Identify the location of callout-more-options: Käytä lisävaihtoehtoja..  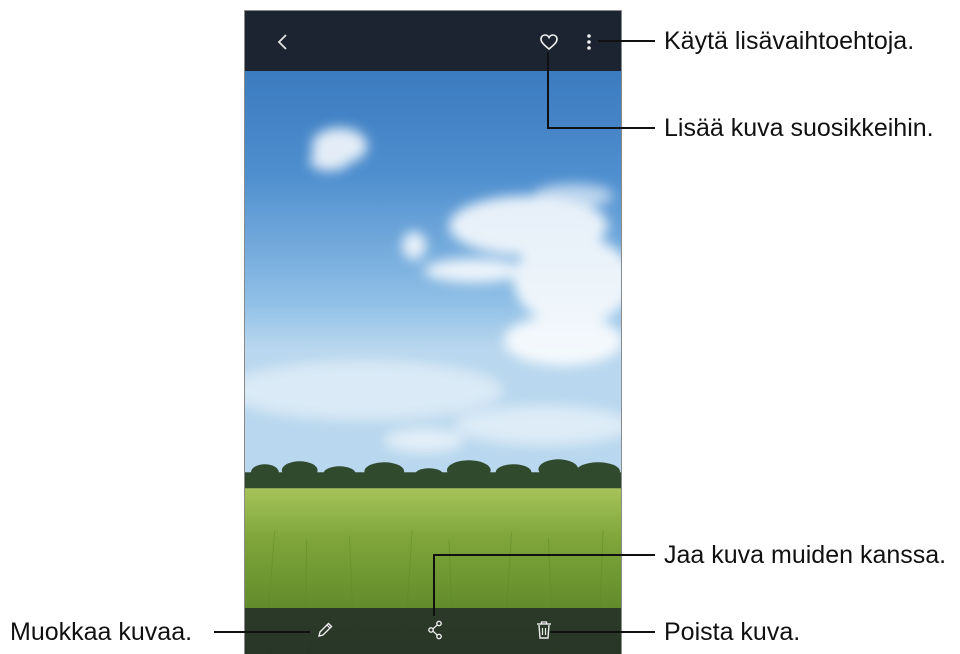
(789, 41).